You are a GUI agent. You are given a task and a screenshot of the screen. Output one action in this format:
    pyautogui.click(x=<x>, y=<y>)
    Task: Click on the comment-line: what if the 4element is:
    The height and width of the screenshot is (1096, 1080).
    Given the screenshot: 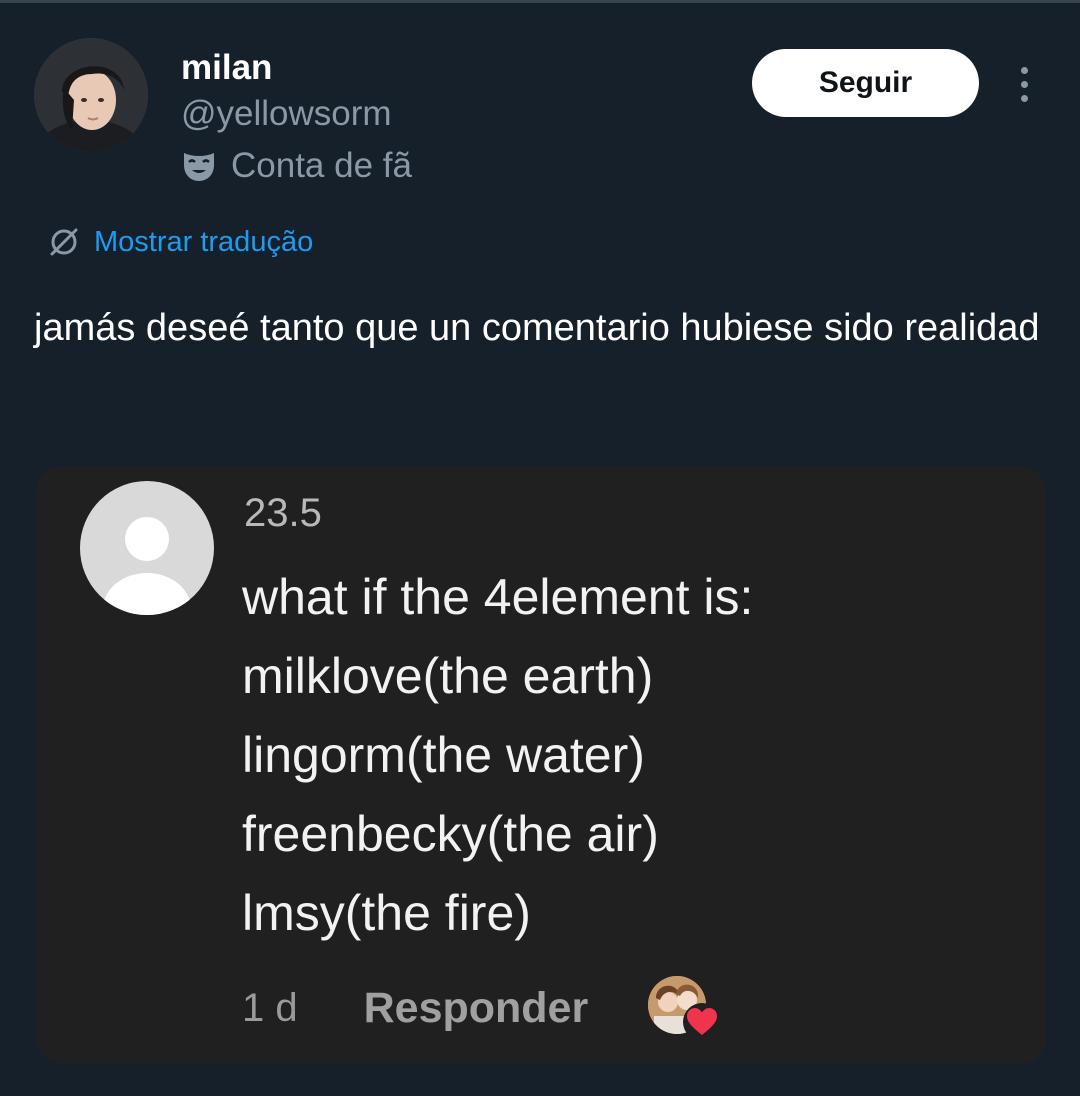 What is the action you would take?
    pyautogui.click(x=498, y=597)
    